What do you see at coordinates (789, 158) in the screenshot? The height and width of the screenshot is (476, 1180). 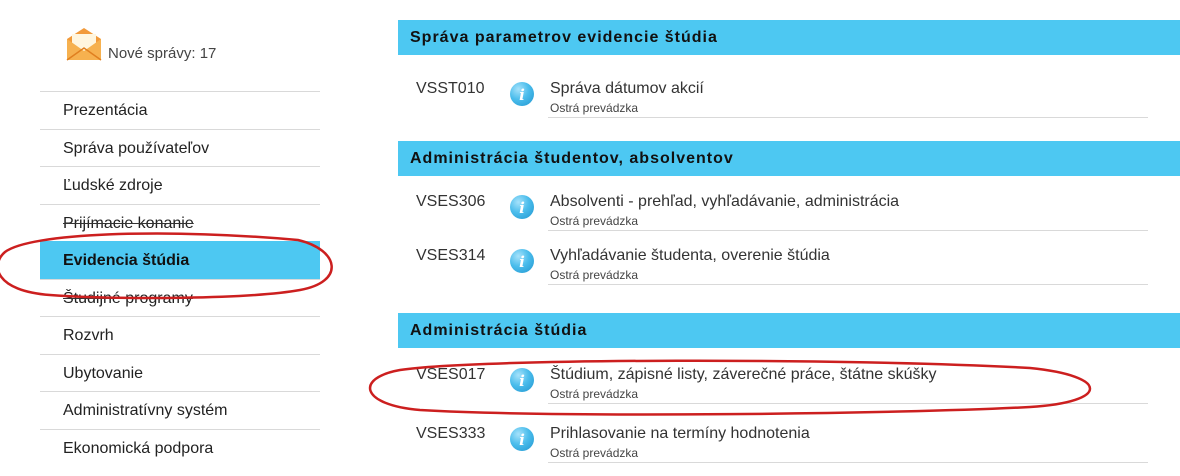 I see `section-header: Administrácia študentov, absolventov` at bounding box center [789, 158].